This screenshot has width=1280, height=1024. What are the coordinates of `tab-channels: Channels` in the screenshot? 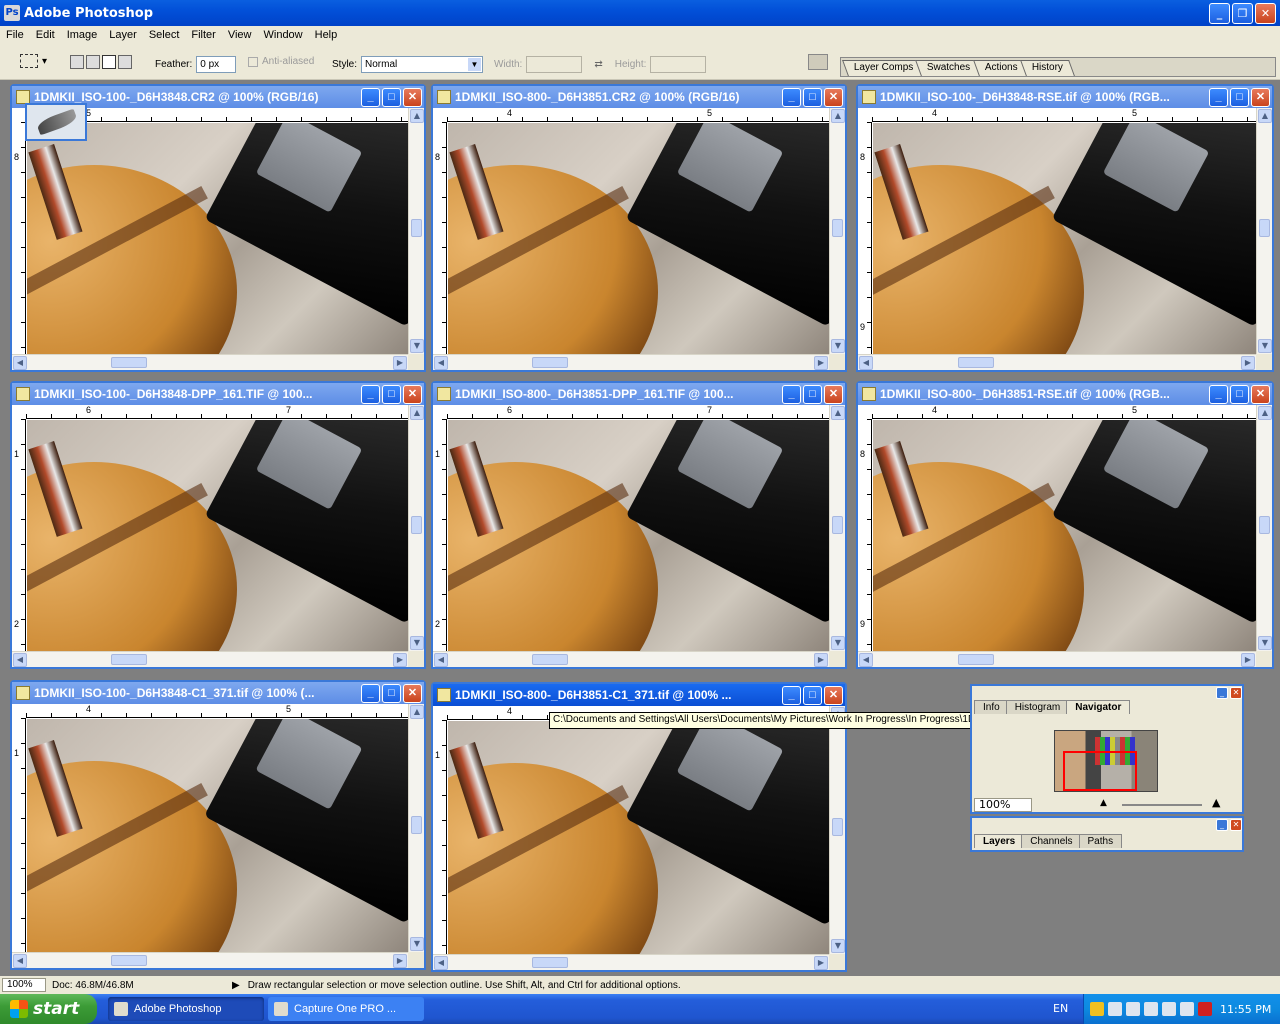 It's located at (1051, 841).